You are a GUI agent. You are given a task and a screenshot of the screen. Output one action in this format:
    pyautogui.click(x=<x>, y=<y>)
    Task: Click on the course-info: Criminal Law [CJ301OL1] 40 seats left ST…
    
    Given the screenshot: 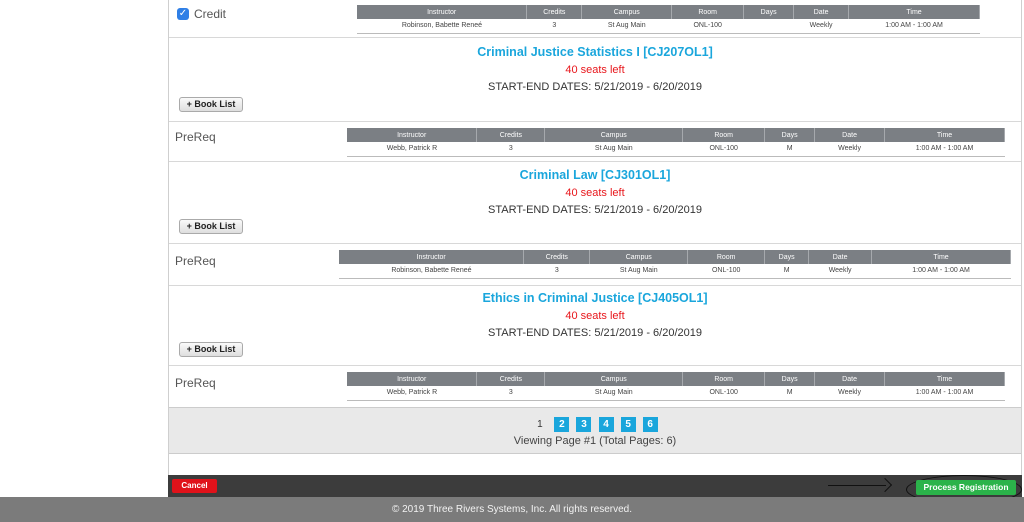 What is the action you would take?
    pyautogui.click(x=595, y=192)
    